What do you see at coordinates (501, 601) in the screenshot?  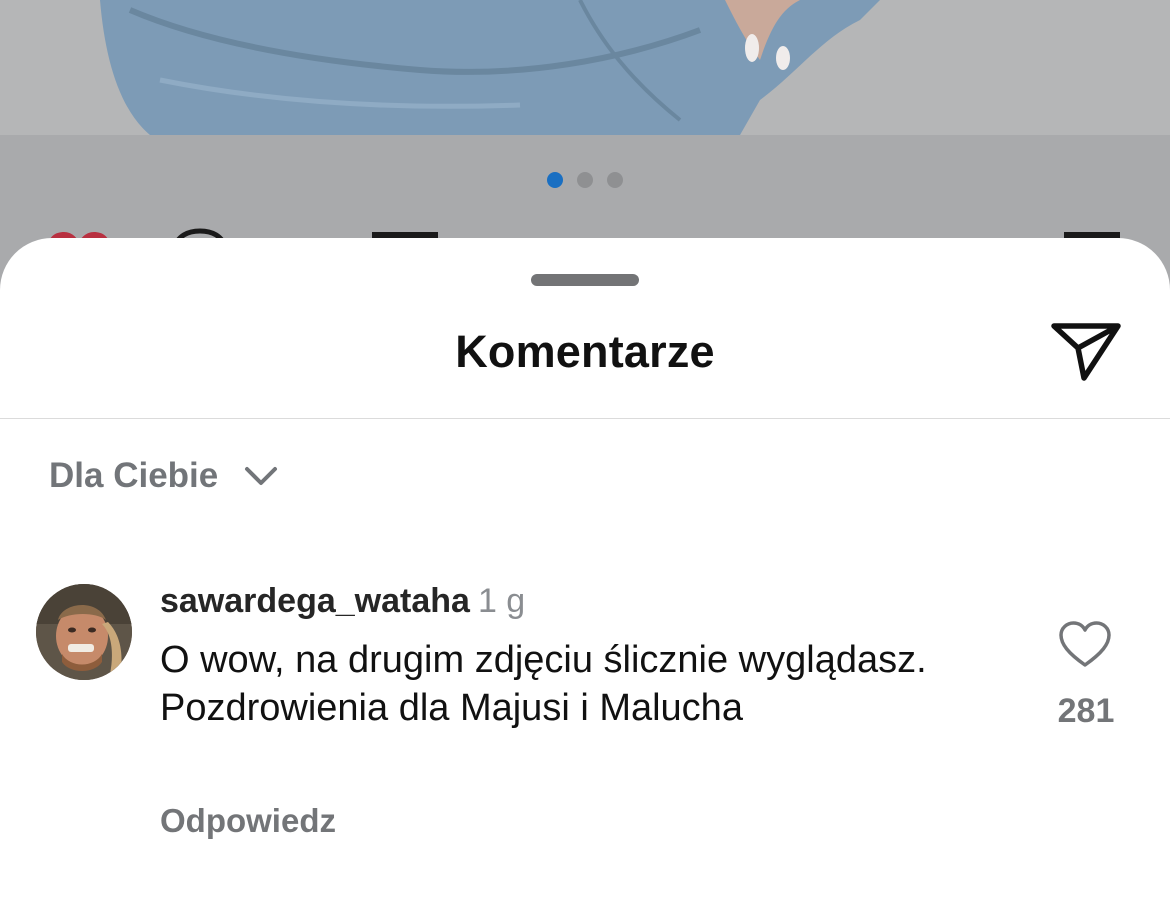 I see `comment-timestamp: 1 g` at bounding box center [501, 601].